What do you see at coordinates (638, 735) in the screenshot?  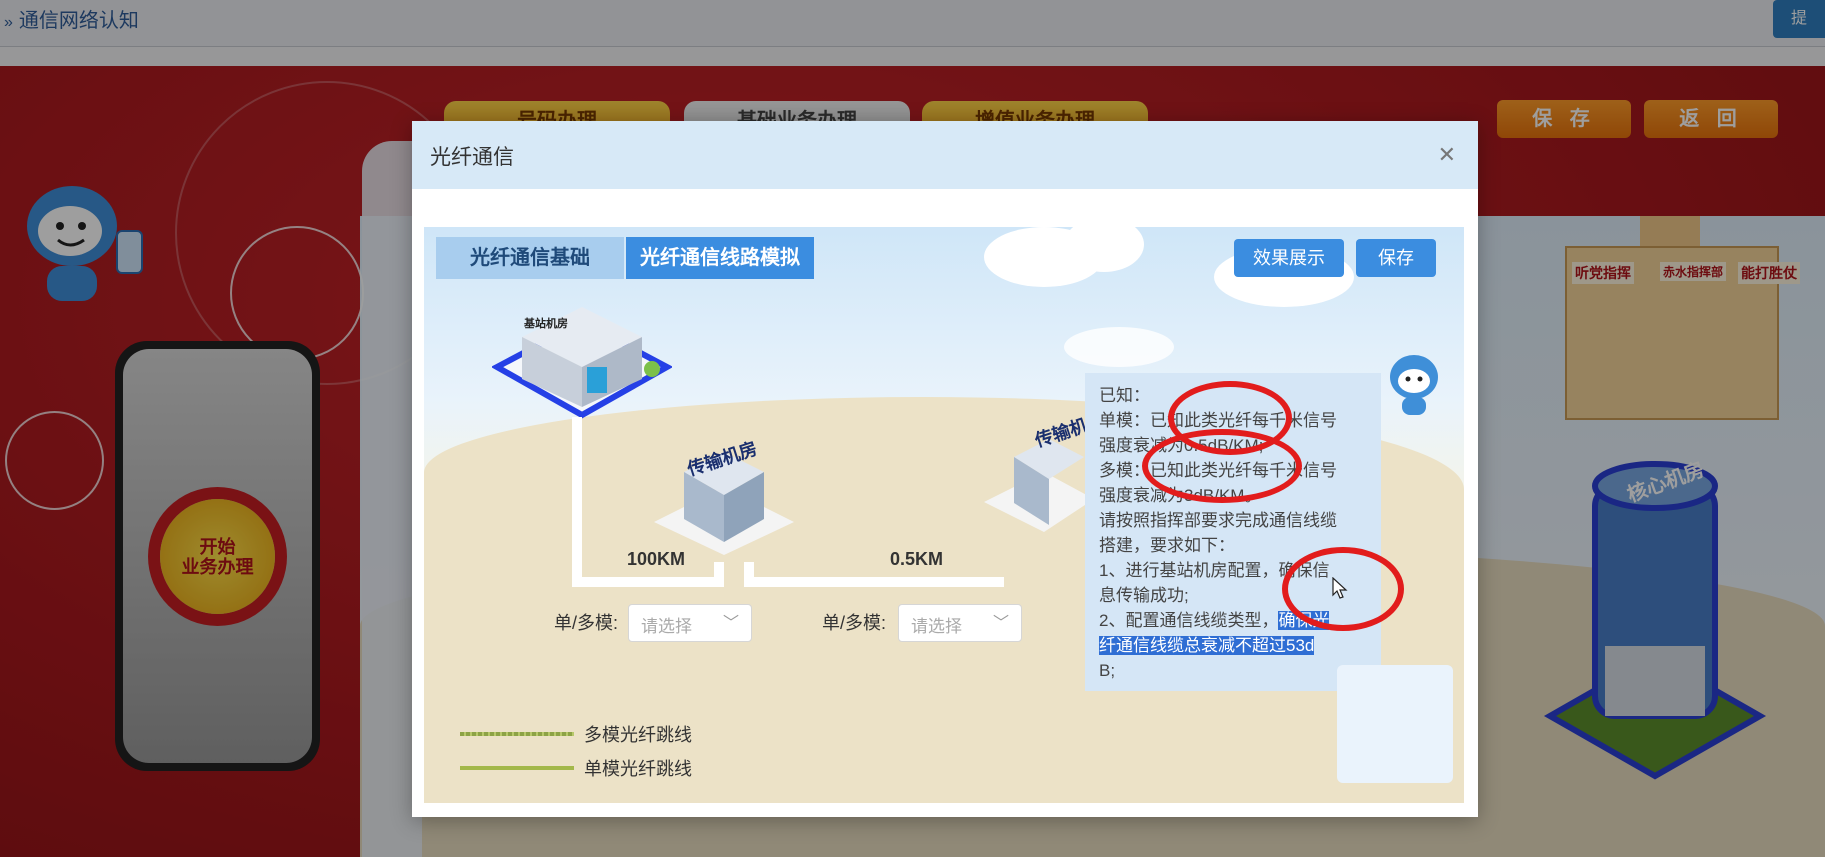 I see `multimode-legend-label: 多模光纤跳线` at bounding box center [638, 735].